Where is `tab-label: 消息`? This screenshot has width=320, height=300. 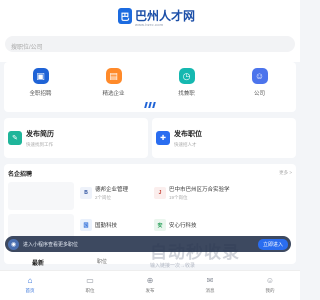 tab-label: 消息 is located at coordinates (210, 290).